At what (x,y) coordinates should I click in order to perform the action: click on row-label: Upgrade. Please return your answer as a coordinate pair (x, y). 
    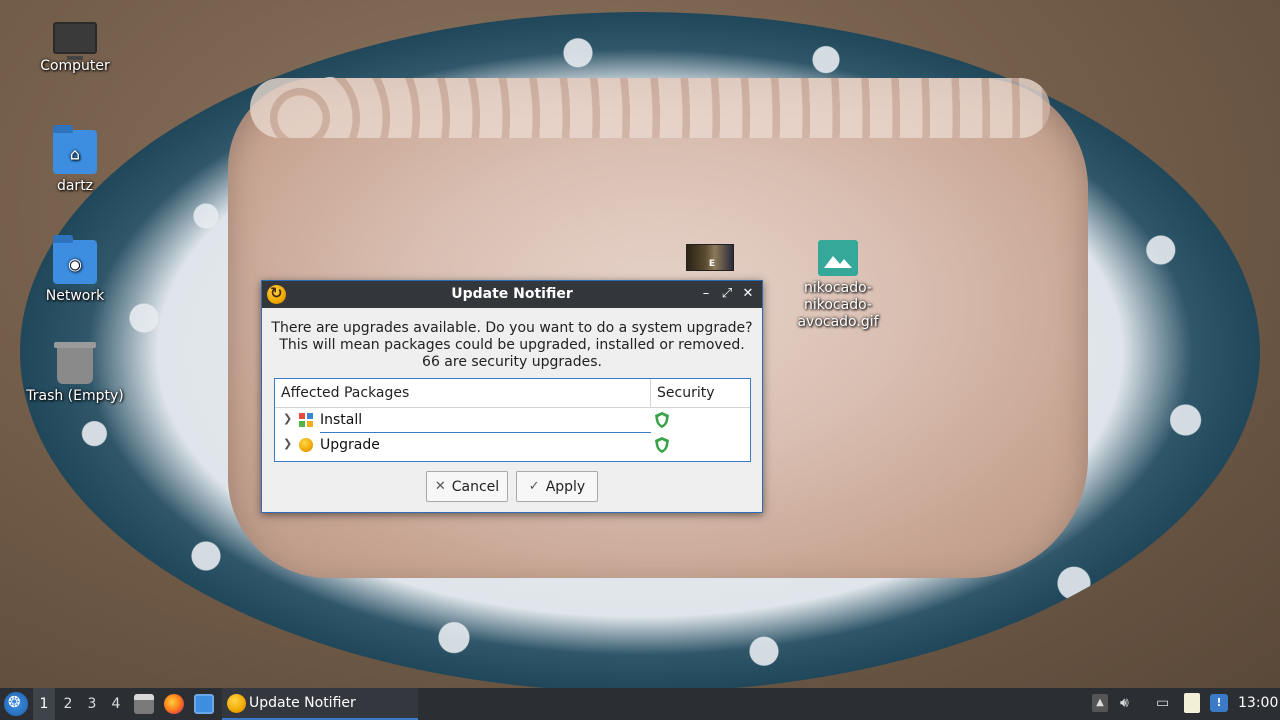
    Looking at the image, I should click on (350, 445).